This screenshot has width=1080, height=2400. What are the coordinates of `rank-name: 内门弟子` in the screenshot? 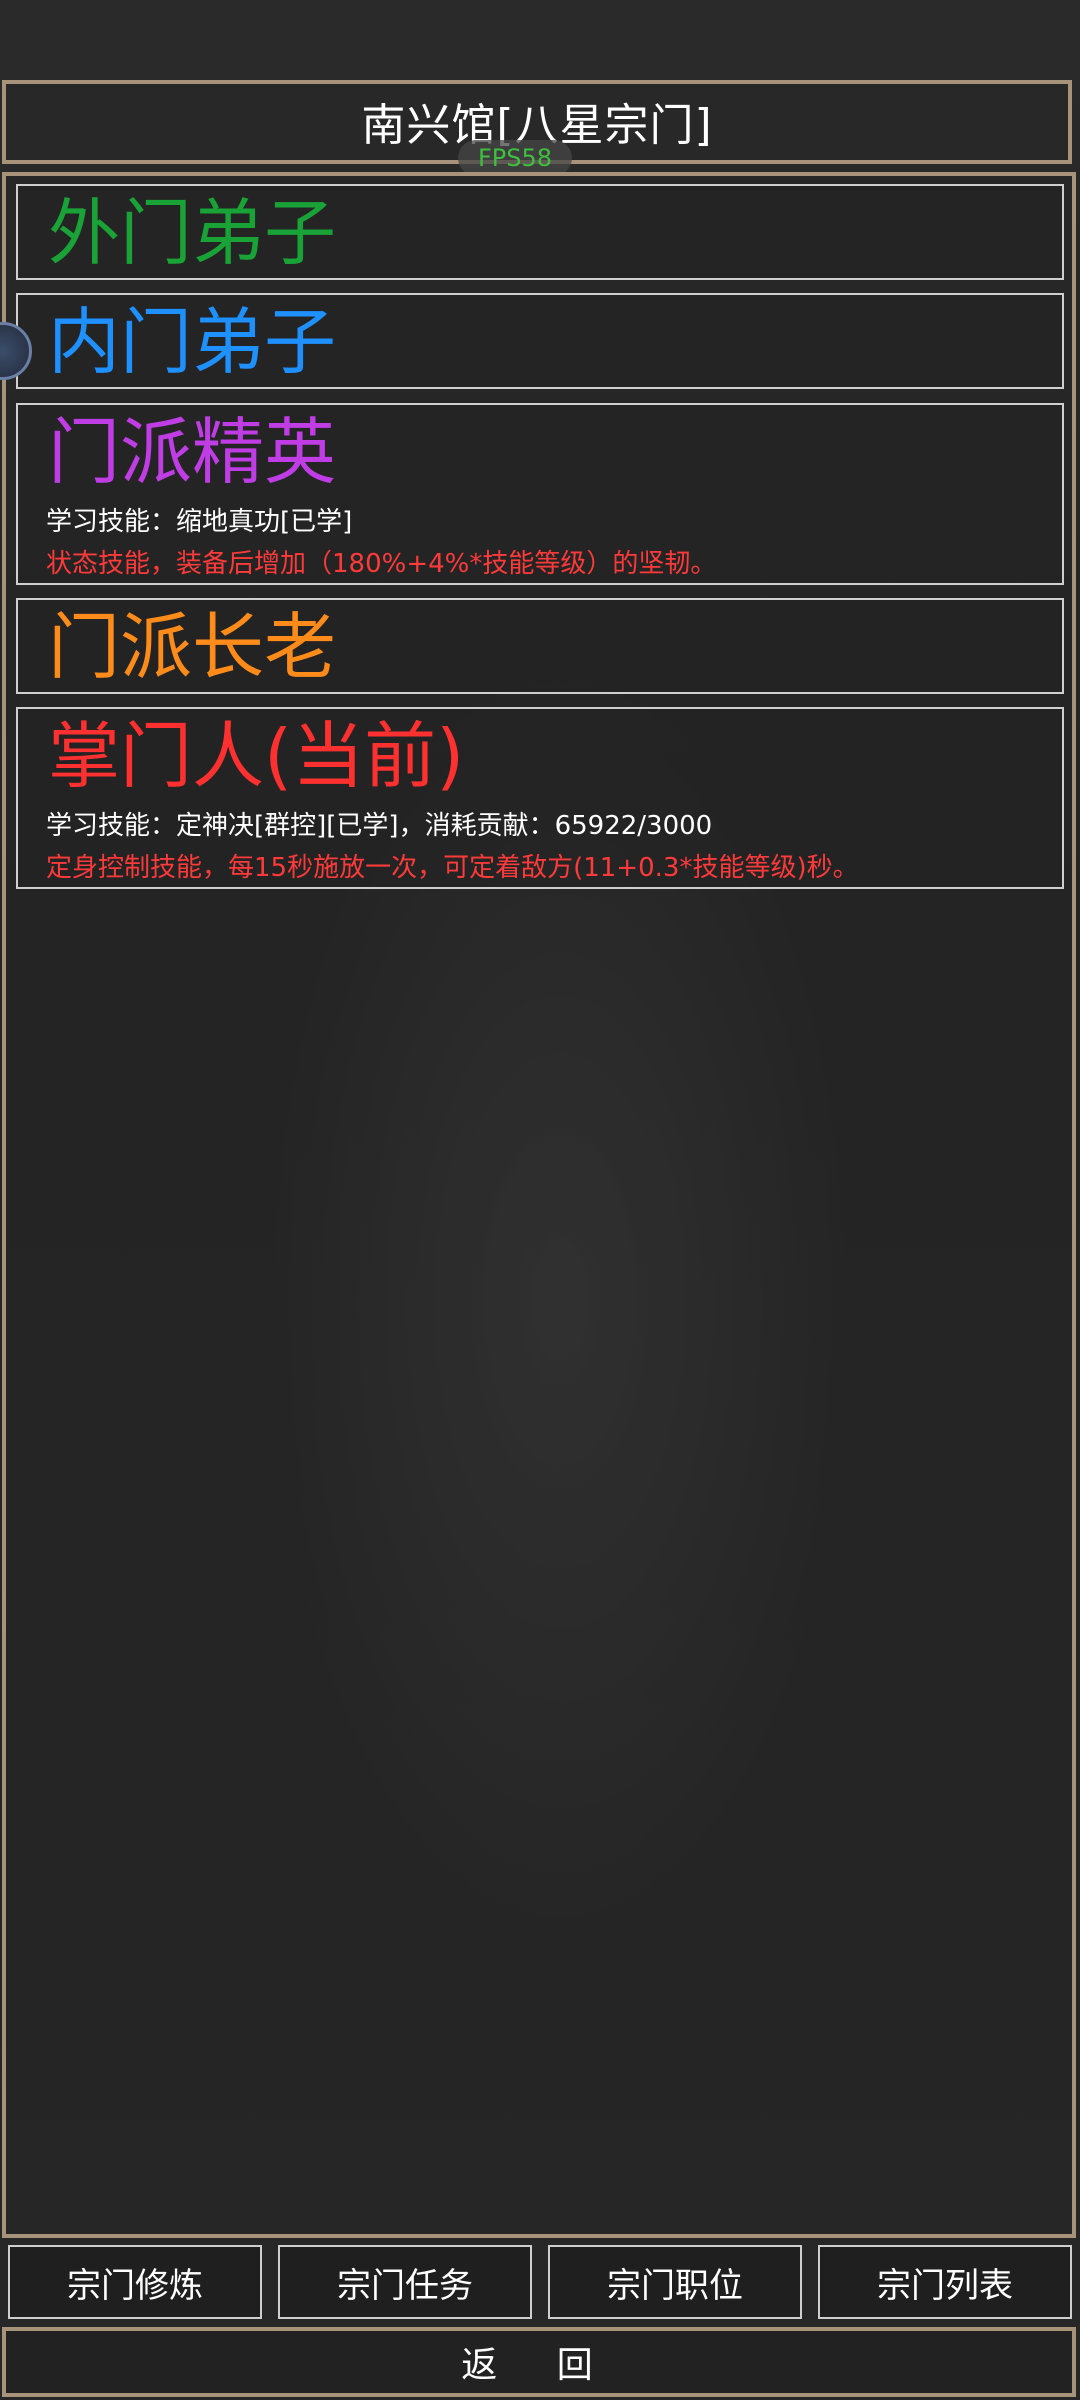 It's located at (192, 342).